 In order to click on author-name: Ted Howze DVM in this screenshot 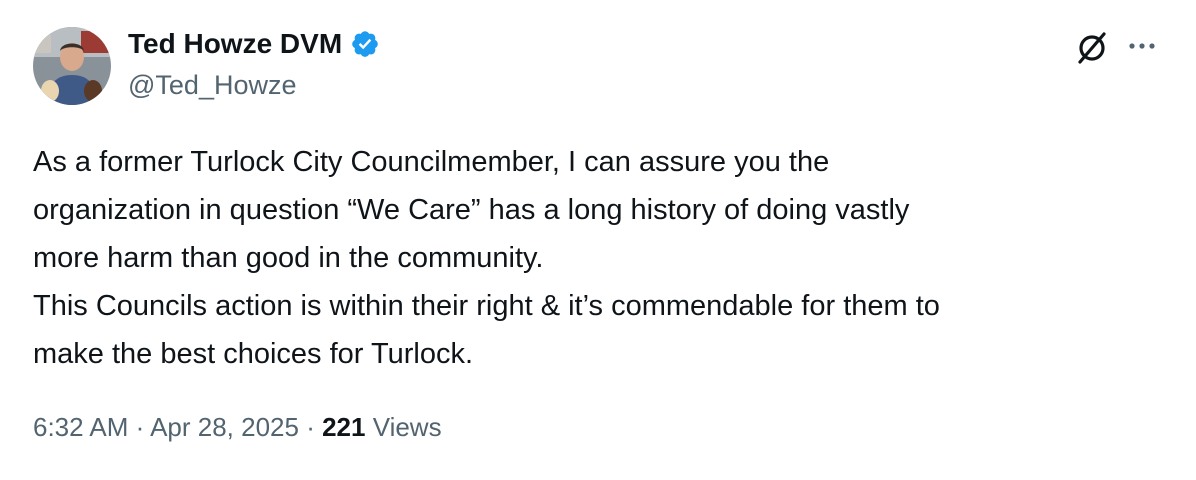, I will do `click(254, 44)`.